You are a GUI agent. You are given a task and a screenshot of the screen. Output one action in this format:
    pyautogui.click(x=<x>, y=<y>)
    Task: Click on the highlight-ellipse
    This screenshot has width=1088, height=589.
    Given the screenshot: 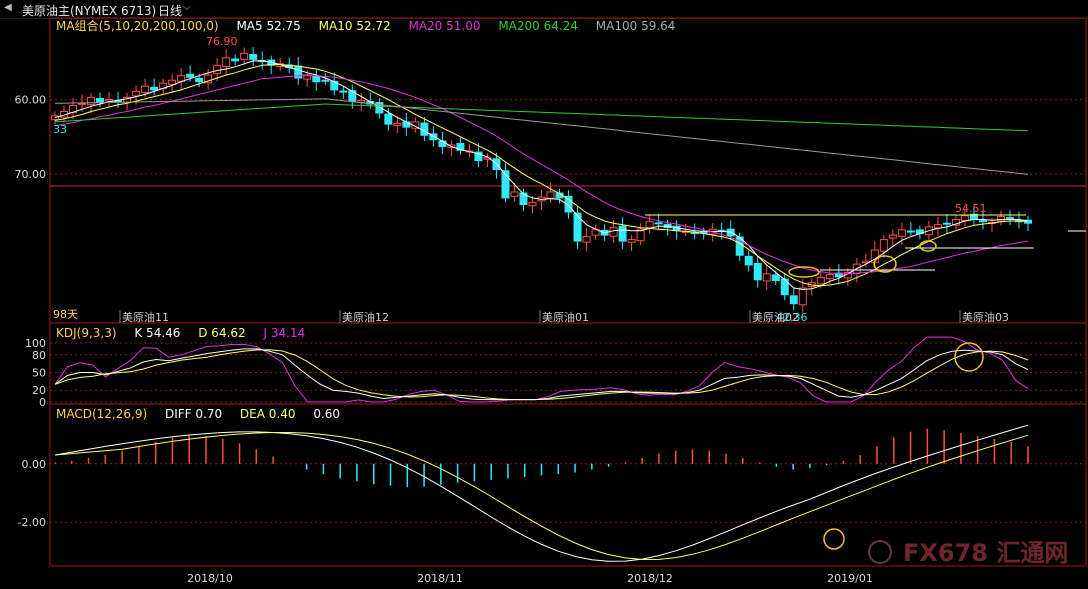 What is the action you would take?
    pyautogui.click(x=928, y=246)
    